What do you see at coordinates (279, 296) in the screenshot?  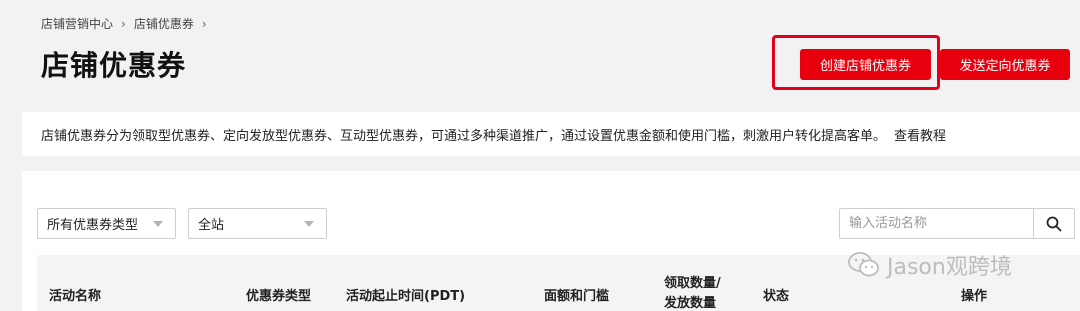 I see `column-header-coupon-type: 优惠券类型` at bounding box center [279, 296].